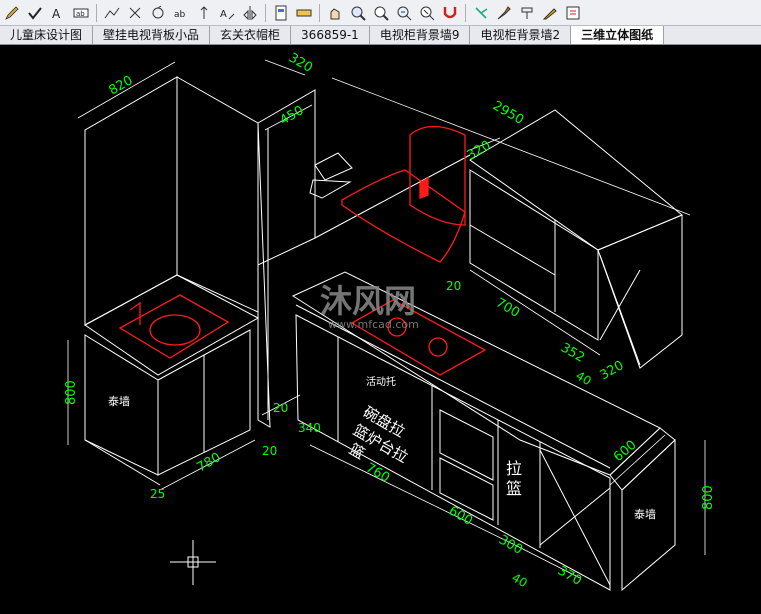 This screenshot has height=614, width=761. I want to click on text-style-button: A, so click(58, 13).